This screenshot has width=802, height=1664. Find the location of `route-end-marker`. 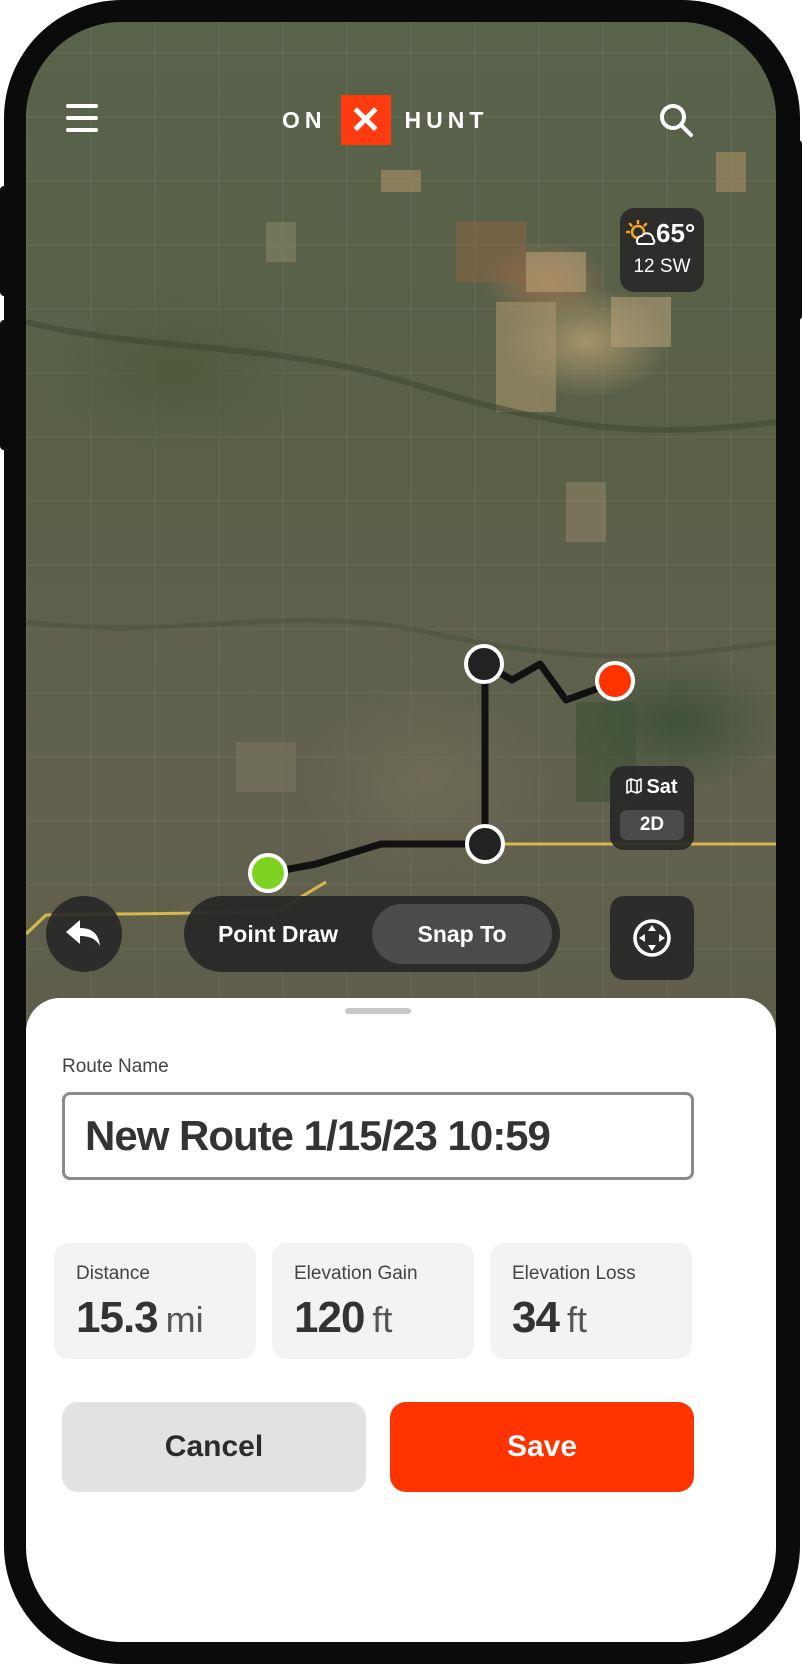

route-end-marker is located at coordinates (615, 681).